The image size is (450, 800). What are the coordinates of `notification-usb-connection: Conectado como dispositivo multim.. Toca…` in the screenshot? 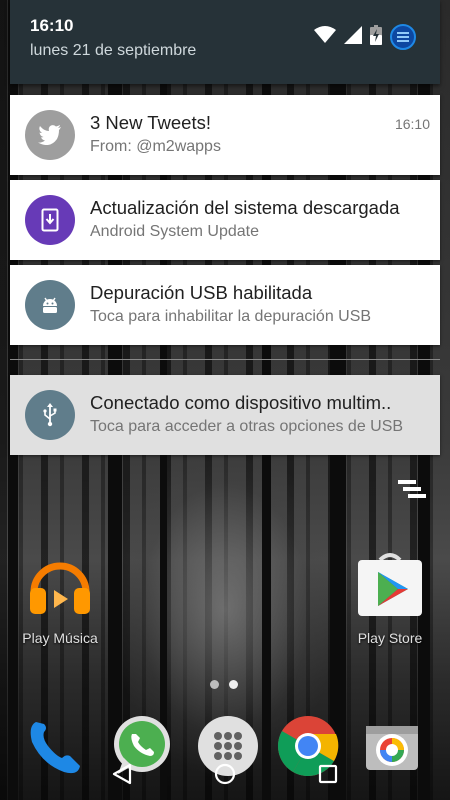 It's located at (225, 415).